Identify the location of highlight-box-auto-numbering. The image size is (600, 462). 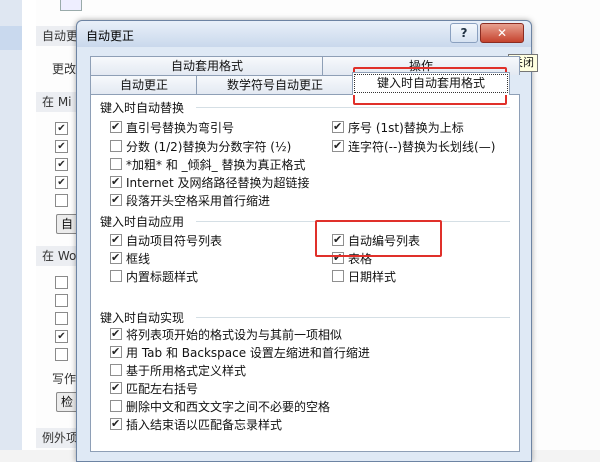
(378, 238).